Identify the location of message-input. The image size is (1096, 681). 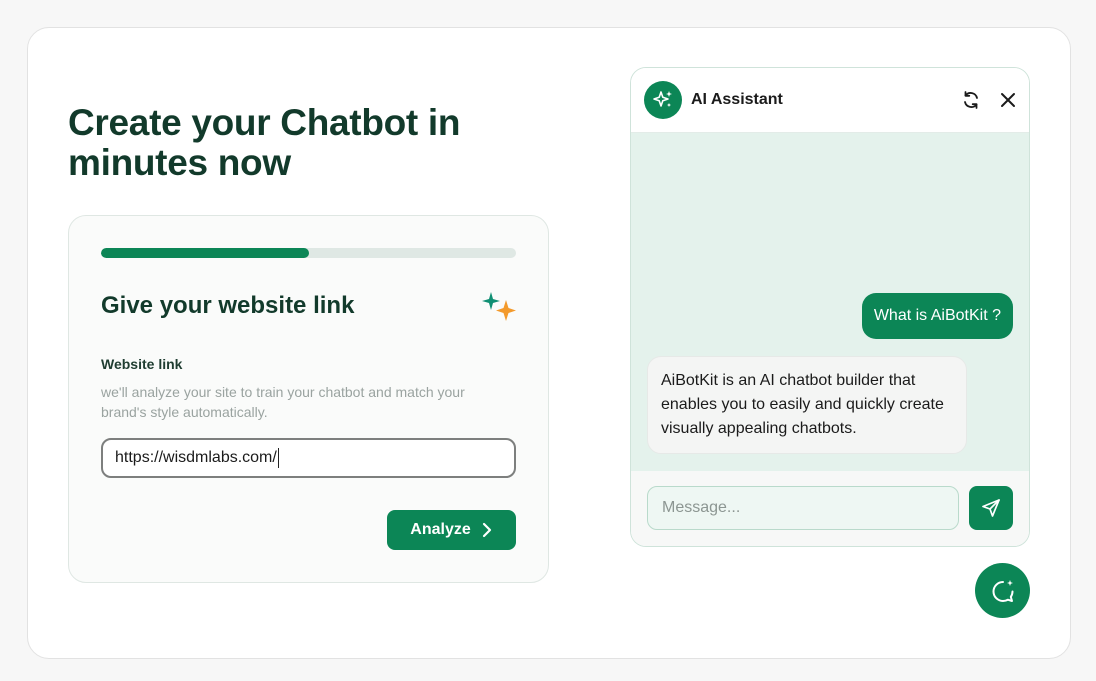
(803, 508).